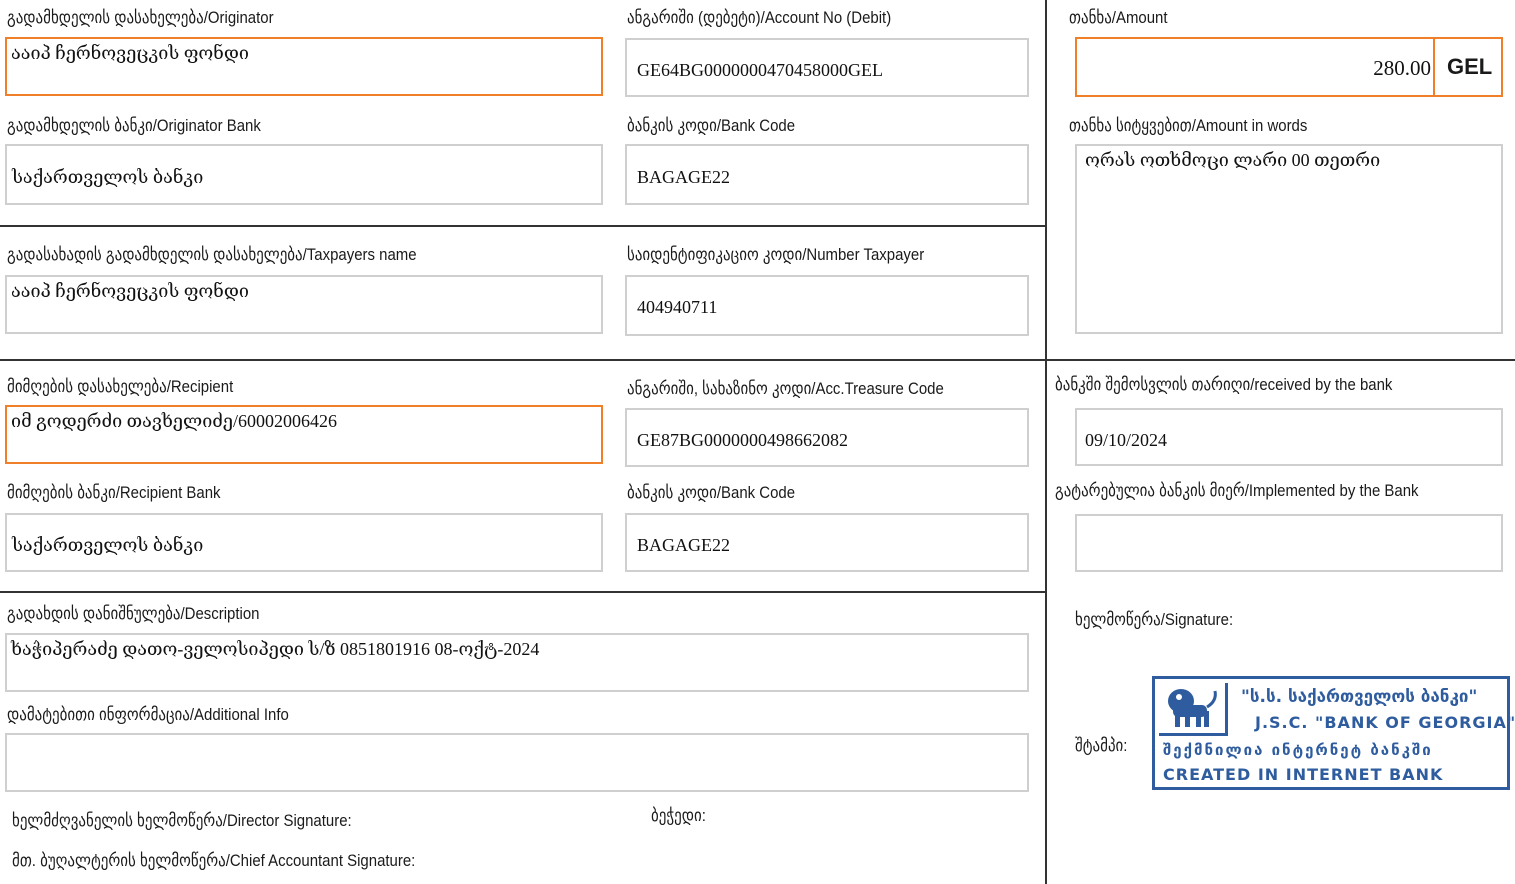 Image resolution: width=1515 pixels, height=884 pixels. Describe the element at coordinates (140, 17) in the screenshot. I see `originator-label: გადამხდელის დასახელება/Originator` at that location.